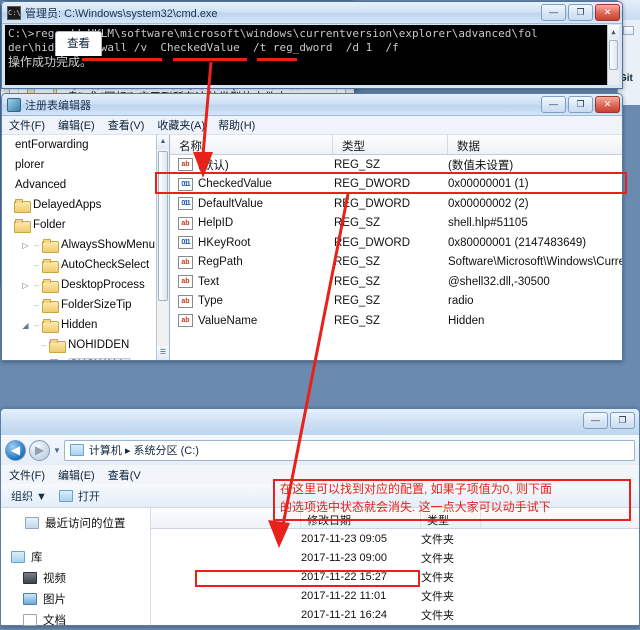 This screenshot has width=640, height=630. I want to click on col-name: 名称, so click(251, 144).